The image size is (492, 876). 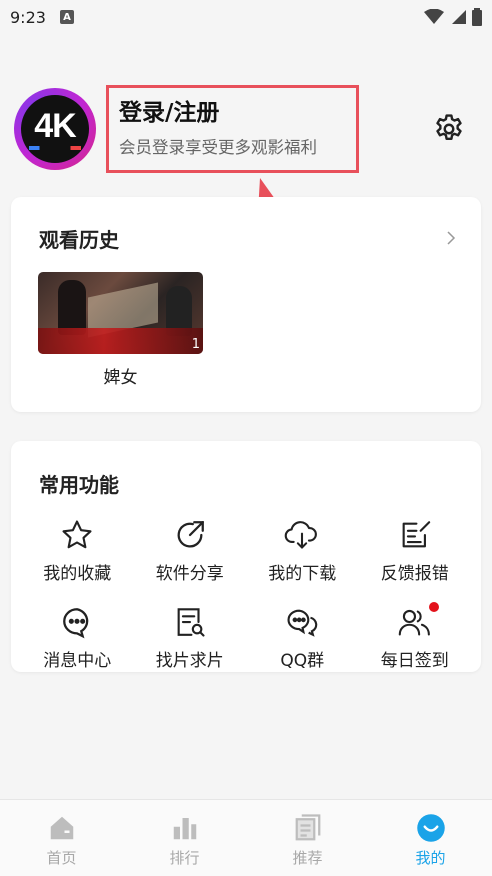 I want to click on func-label: 消息中心, so click(x=77, y=661).